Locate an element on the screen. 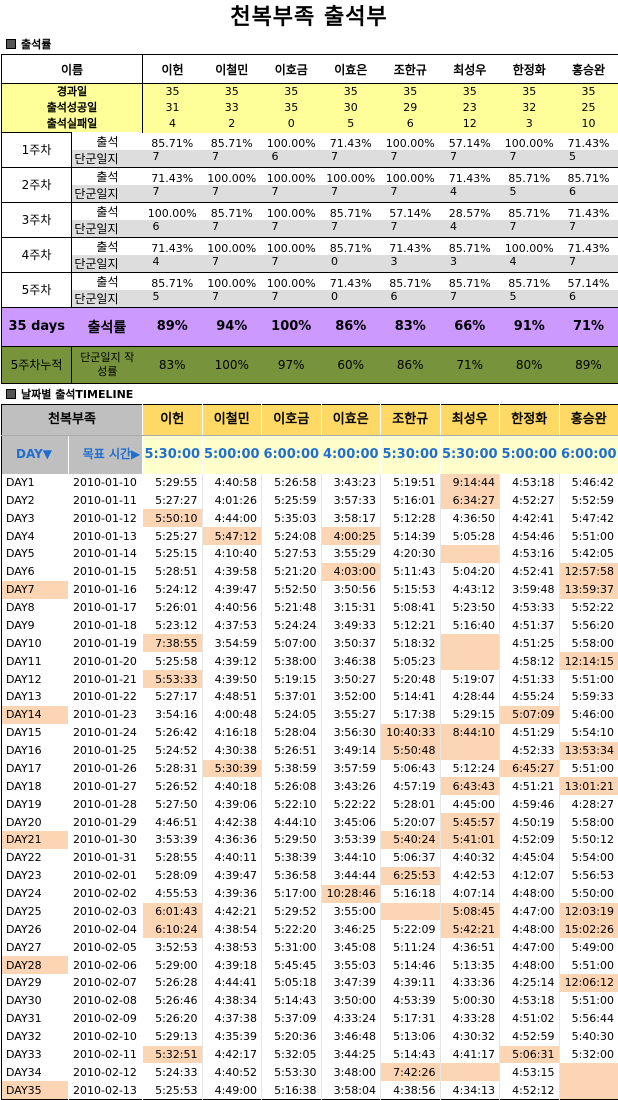 This screenshot has height=1100, width=618. time-cell: 5:45:45 is located at coordinates (292, 965).